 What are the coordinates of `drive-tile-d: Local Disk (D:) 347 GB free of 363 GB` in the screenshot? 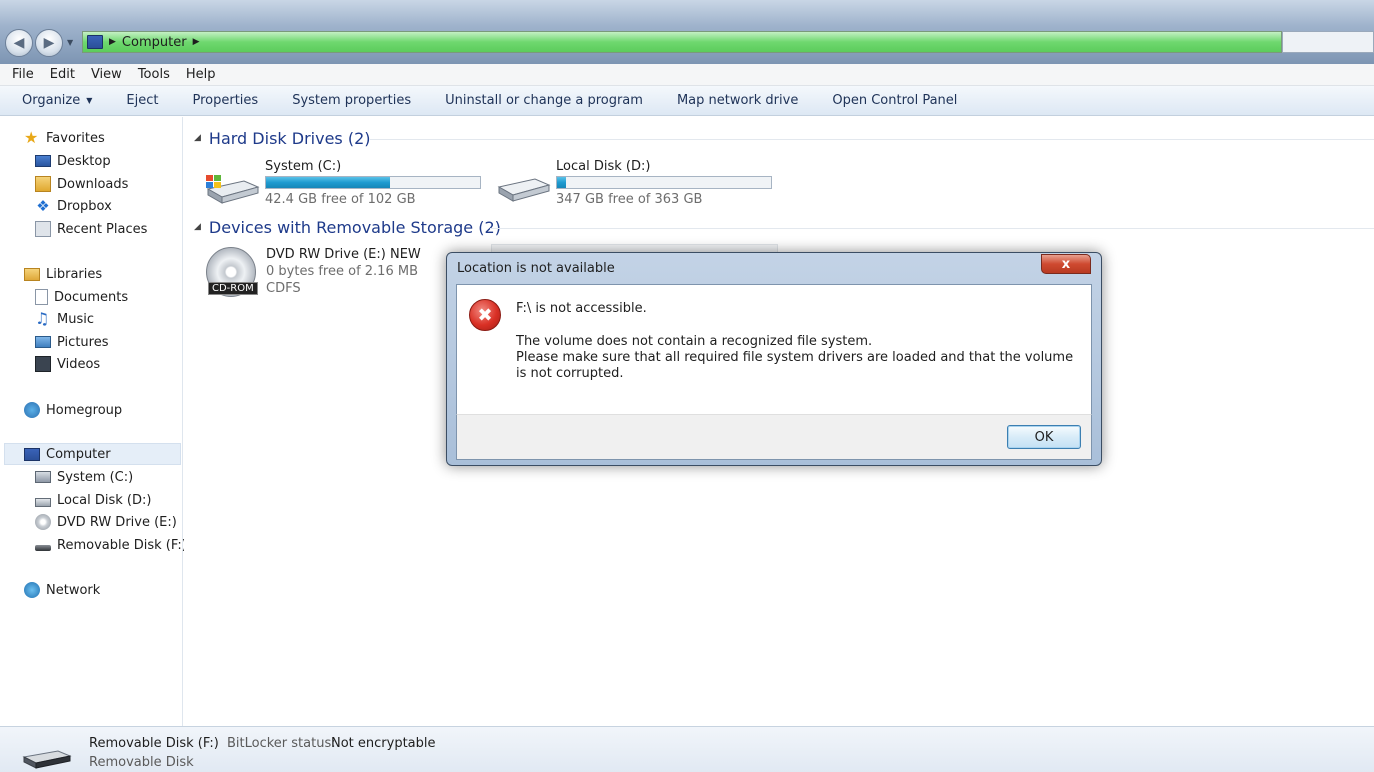 It's located at (635, 184).